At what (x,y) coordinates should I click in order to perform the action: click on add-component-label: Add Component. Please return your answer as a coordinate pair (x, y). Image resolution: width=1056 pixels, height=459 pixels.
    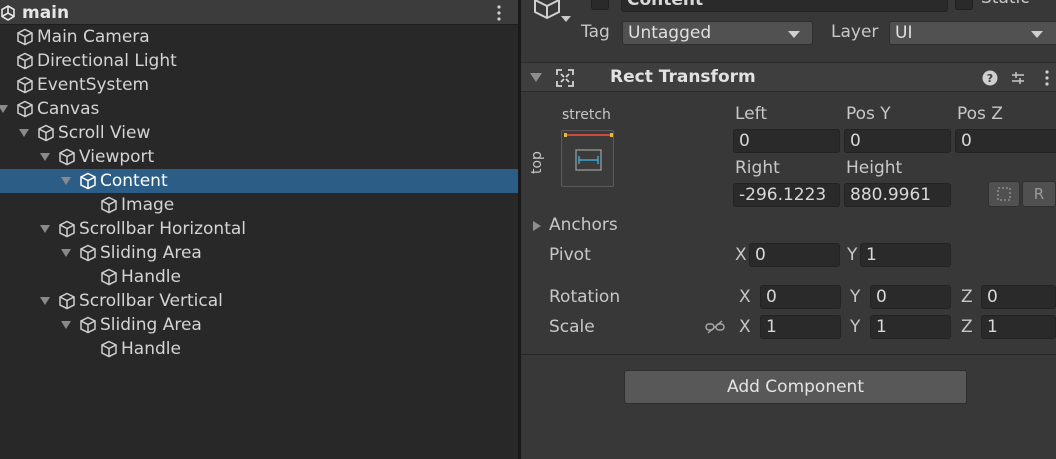
    Looking at the image, I should click on (795, 387).